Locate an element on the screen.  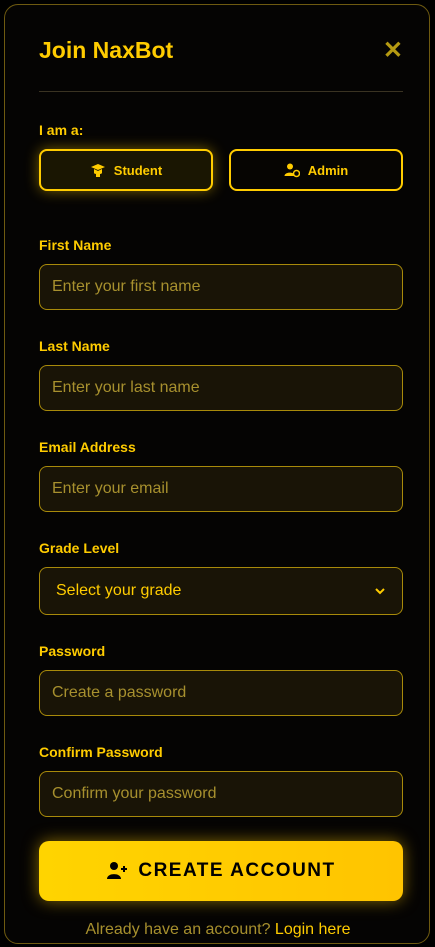
create-account-label: CREATE ACCOUNT is located at coordinates (237, 870).